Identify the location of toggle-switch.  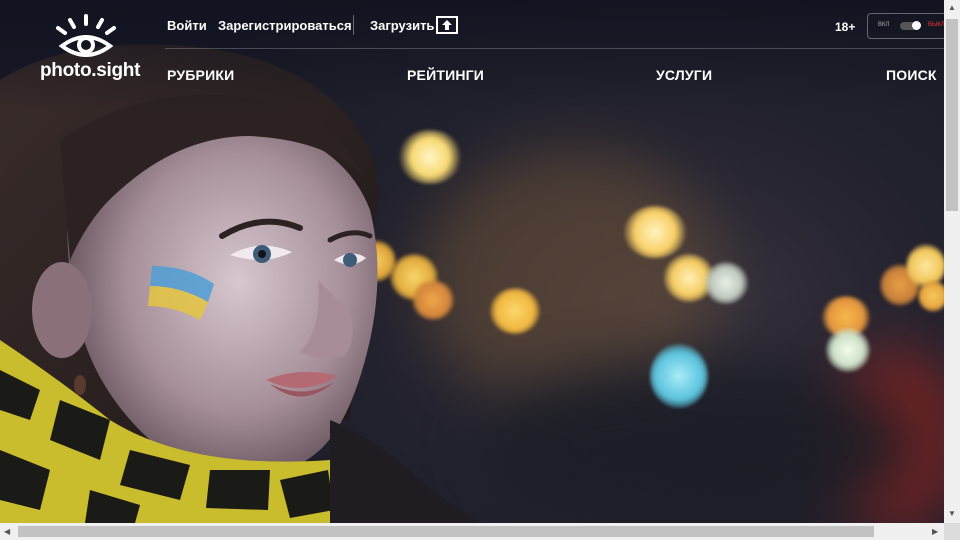
(910, 25).